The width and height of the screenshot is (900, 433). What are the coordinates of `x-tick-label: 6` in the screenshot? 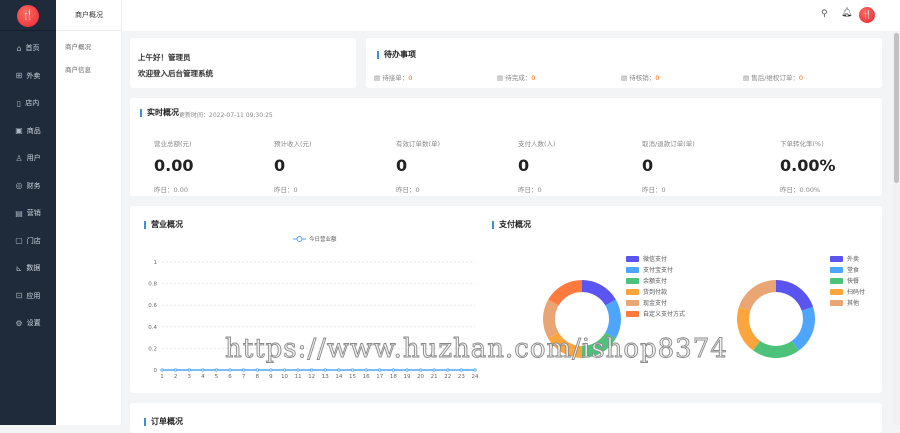 It's located at (230, 377).